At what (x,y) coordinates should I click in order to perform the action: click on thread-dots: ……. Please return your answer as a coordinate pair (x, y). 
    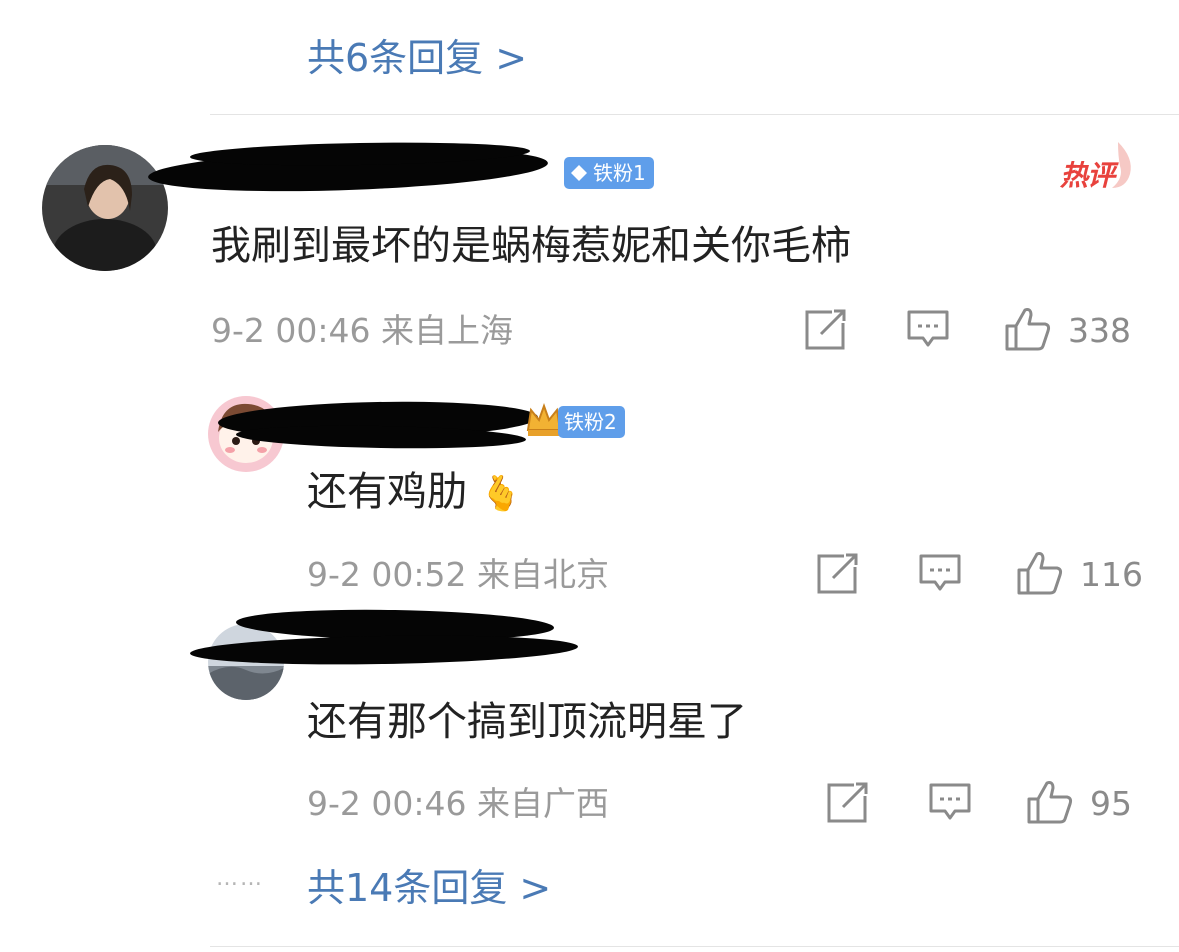
    Looking at the image, I should click on (240, 878).